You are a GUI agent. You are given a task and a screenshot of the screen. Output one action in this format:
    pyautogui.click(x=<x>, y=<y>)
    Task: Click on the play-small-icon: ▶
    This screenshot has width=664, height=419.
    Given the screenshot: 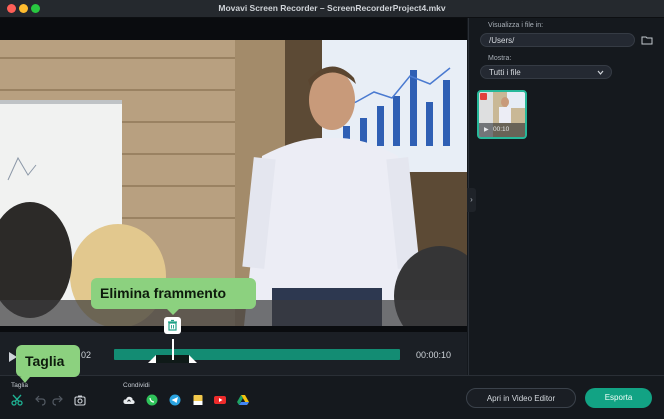 What is the action you would take?
    pyautogui.click(x=486, y=130)
    